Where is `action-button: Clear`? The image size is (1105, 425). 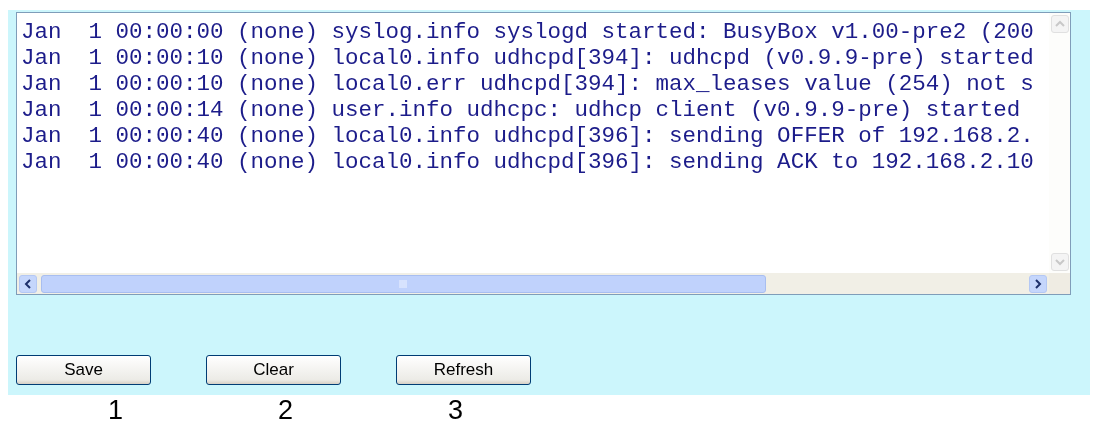
action-button: Clear is located at coordinates (273, 370).